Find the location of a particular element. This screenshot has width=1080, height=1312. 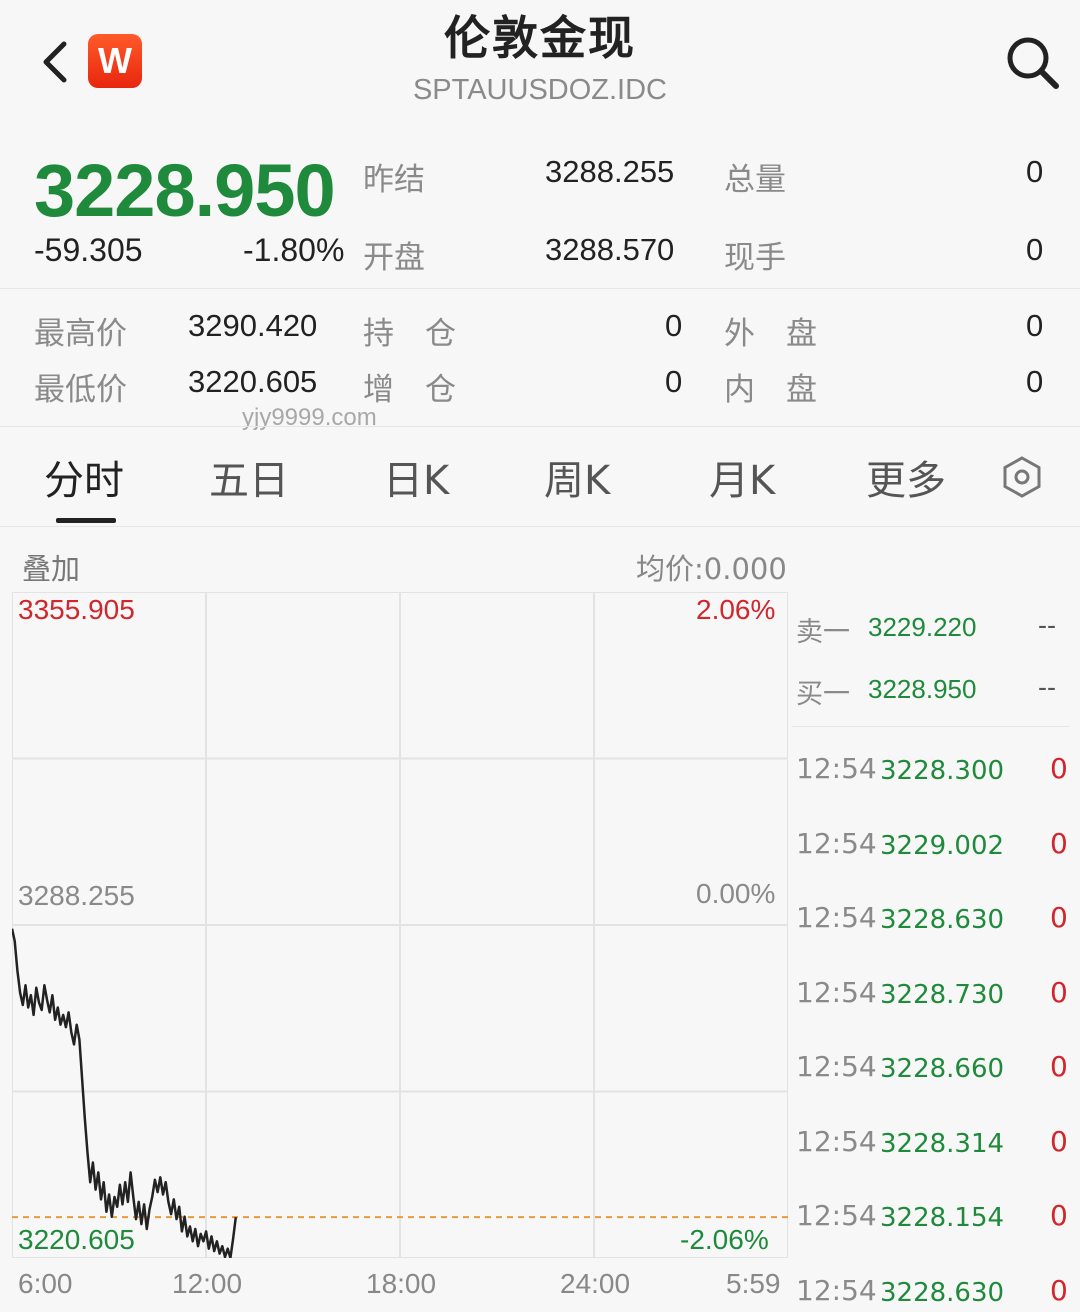

x-tick-0559: 5:59 is located at coordinates (753, 1283).